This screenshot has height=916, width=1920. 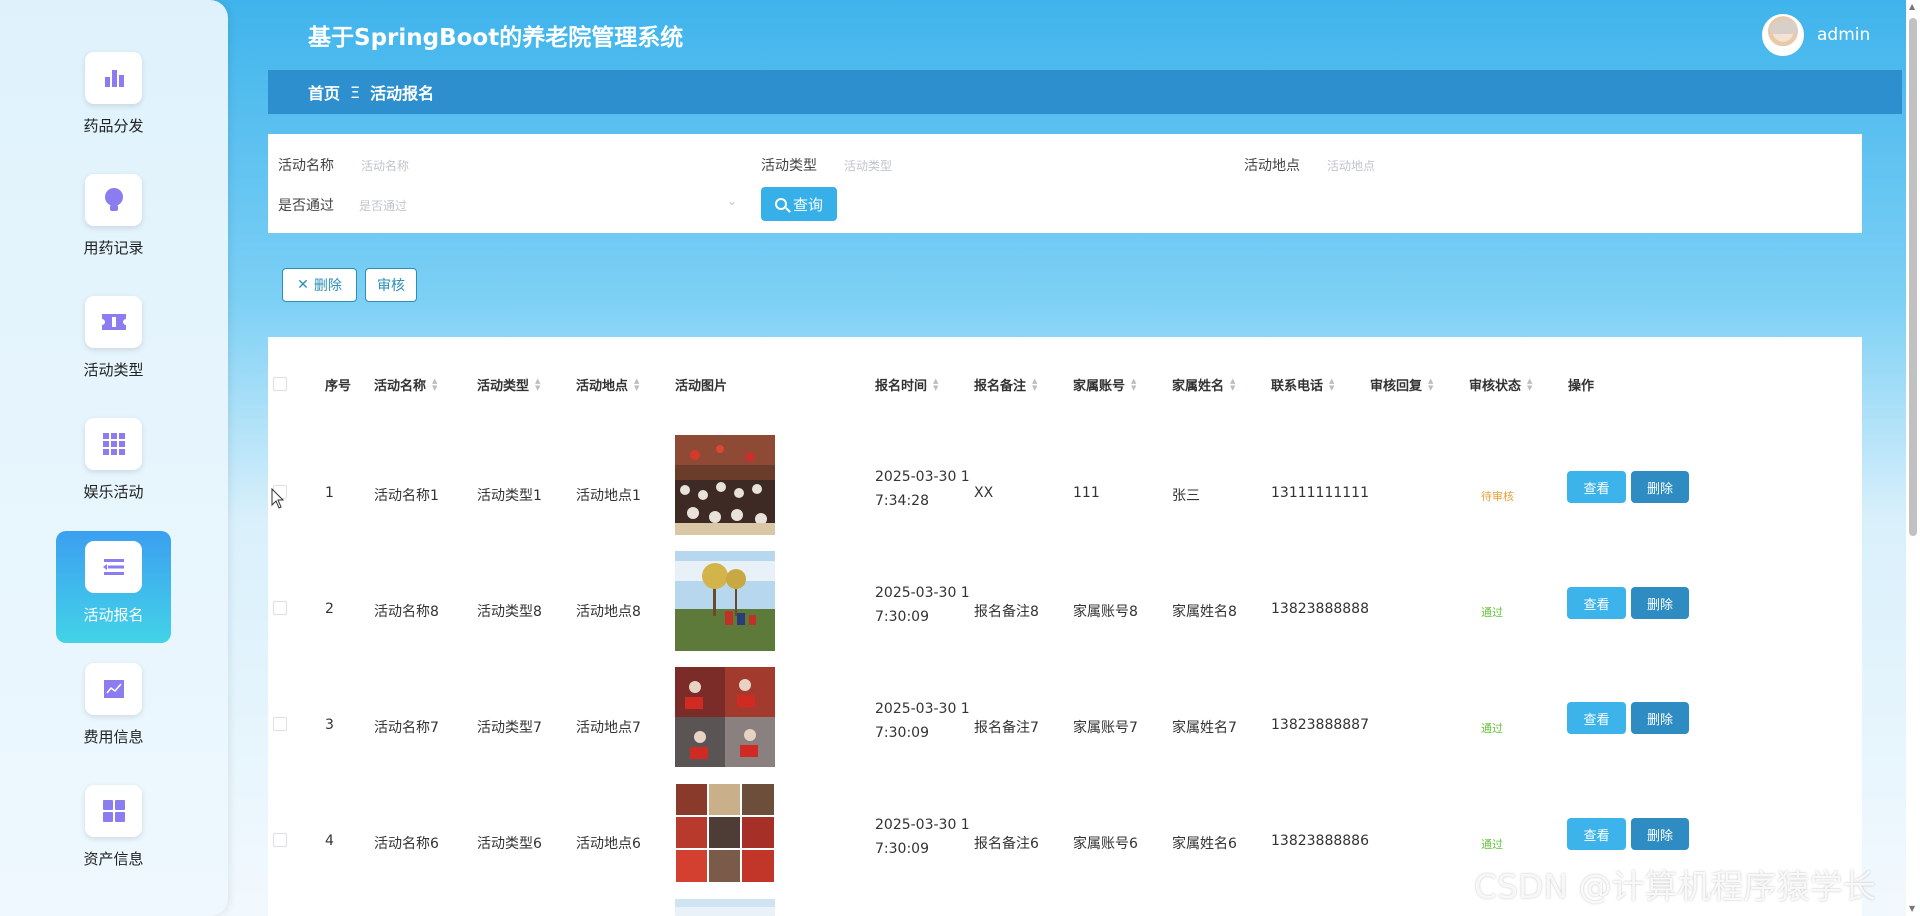 What do you see at coordinates (1320, 841) in the screenshot?
I see `cell-phone: 13823888886` at bounding box center [1320, 841].